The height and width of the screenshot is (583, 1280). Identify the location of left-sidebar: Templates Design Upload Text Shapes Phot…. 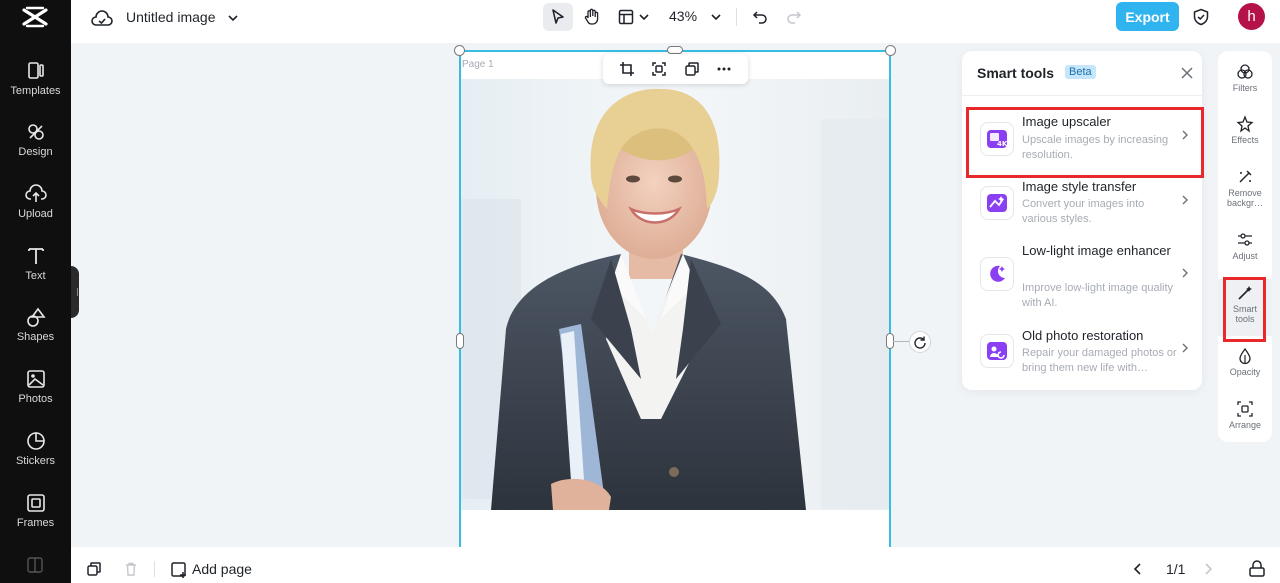
(35, 291).